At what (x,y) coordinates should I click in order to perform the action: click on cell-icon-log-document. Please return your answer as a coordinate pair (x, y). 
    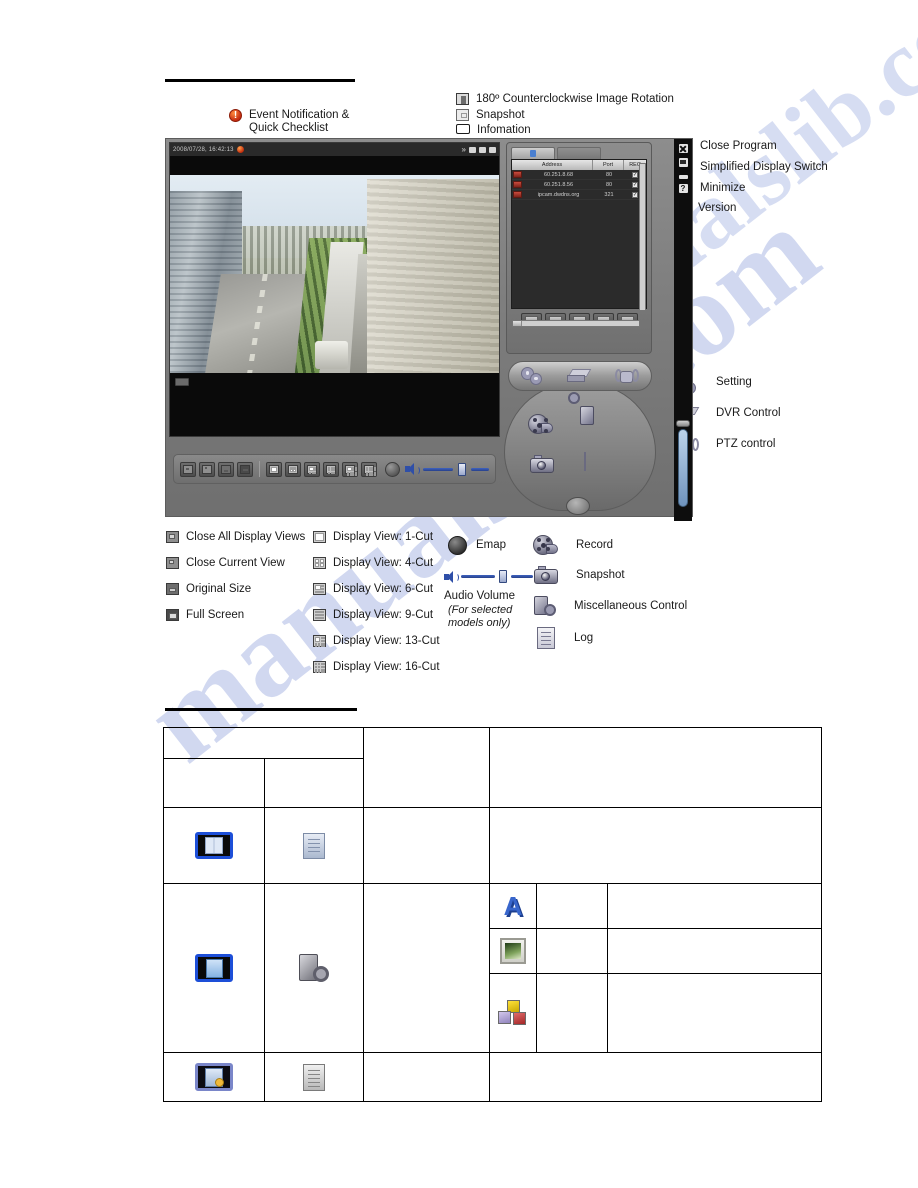
    Looking at the image, I should click on (314, 1077).